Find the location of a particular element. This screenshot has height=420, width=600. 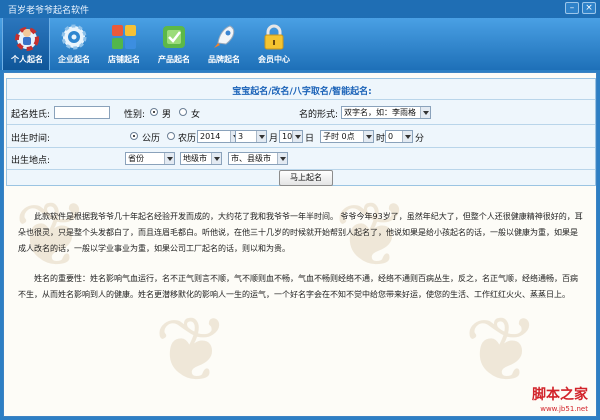

hour-select: 子时 0点 is located at coordinates (347, 136).